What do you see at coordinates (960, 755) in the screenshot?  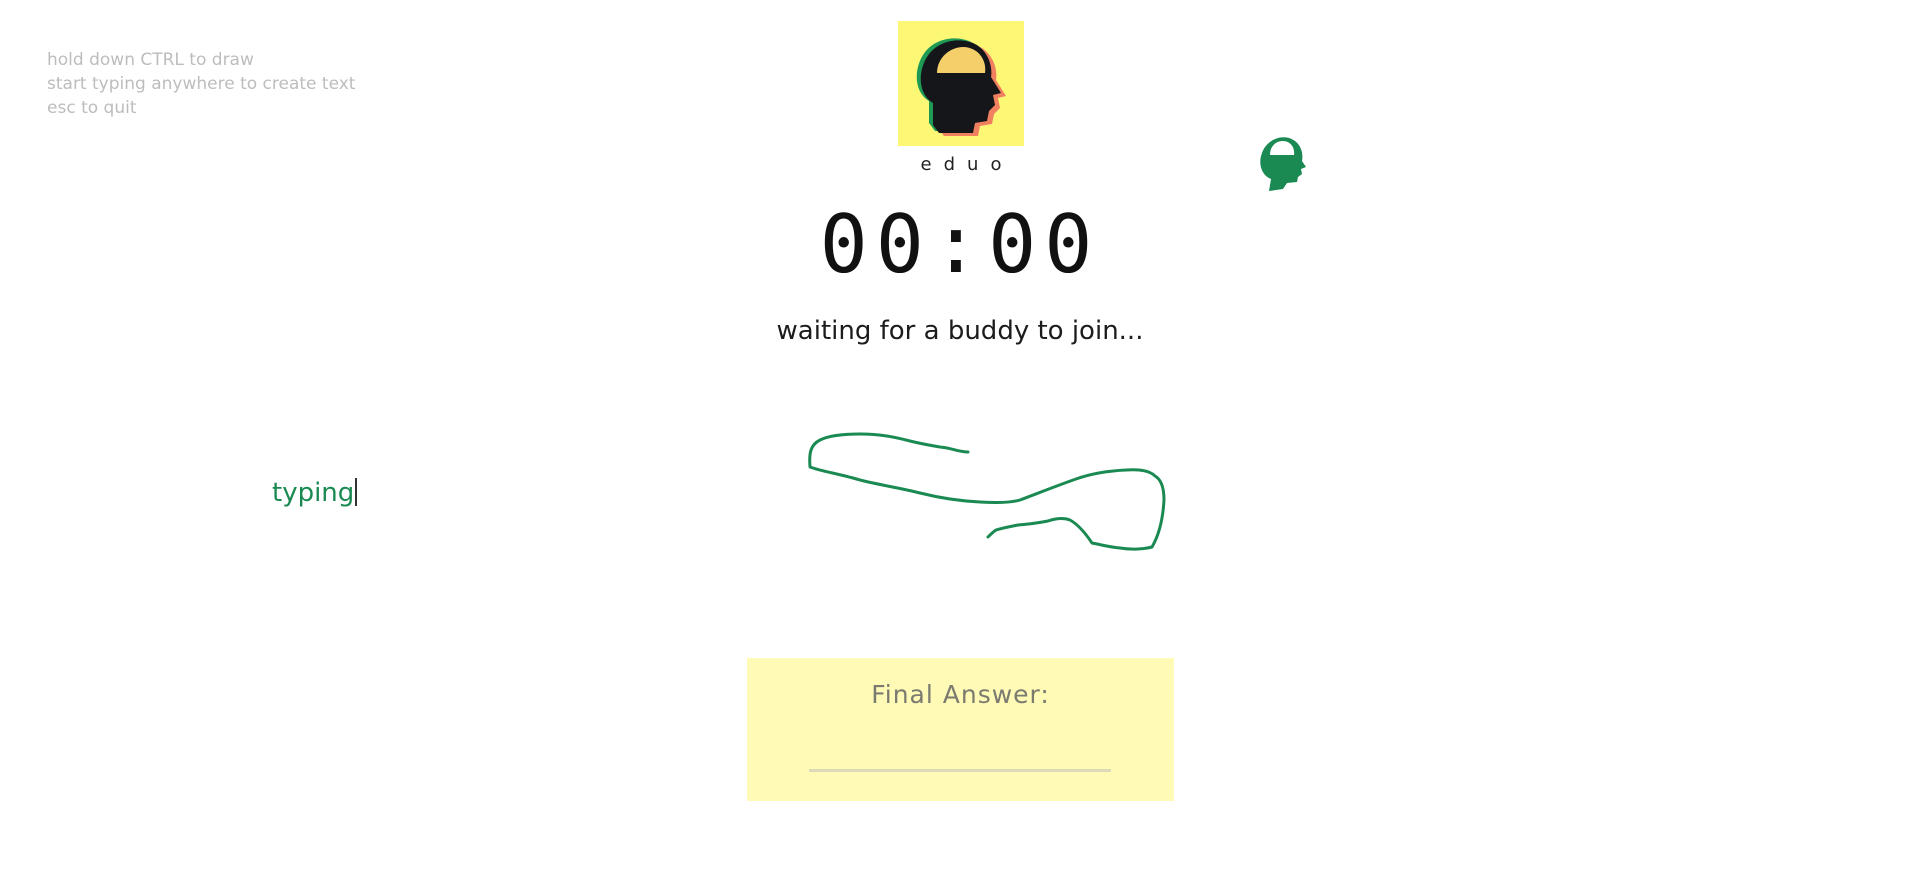 I see `final-answer-input` at bounding box center [960, 755].